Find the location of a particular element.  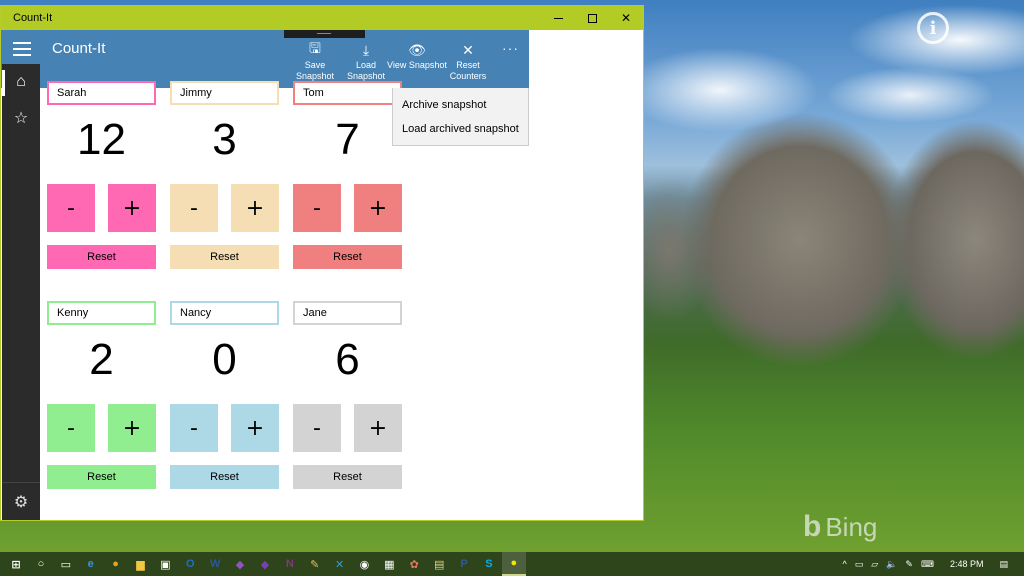

clock: 2:48 PM is located at coordinates (967, 564).